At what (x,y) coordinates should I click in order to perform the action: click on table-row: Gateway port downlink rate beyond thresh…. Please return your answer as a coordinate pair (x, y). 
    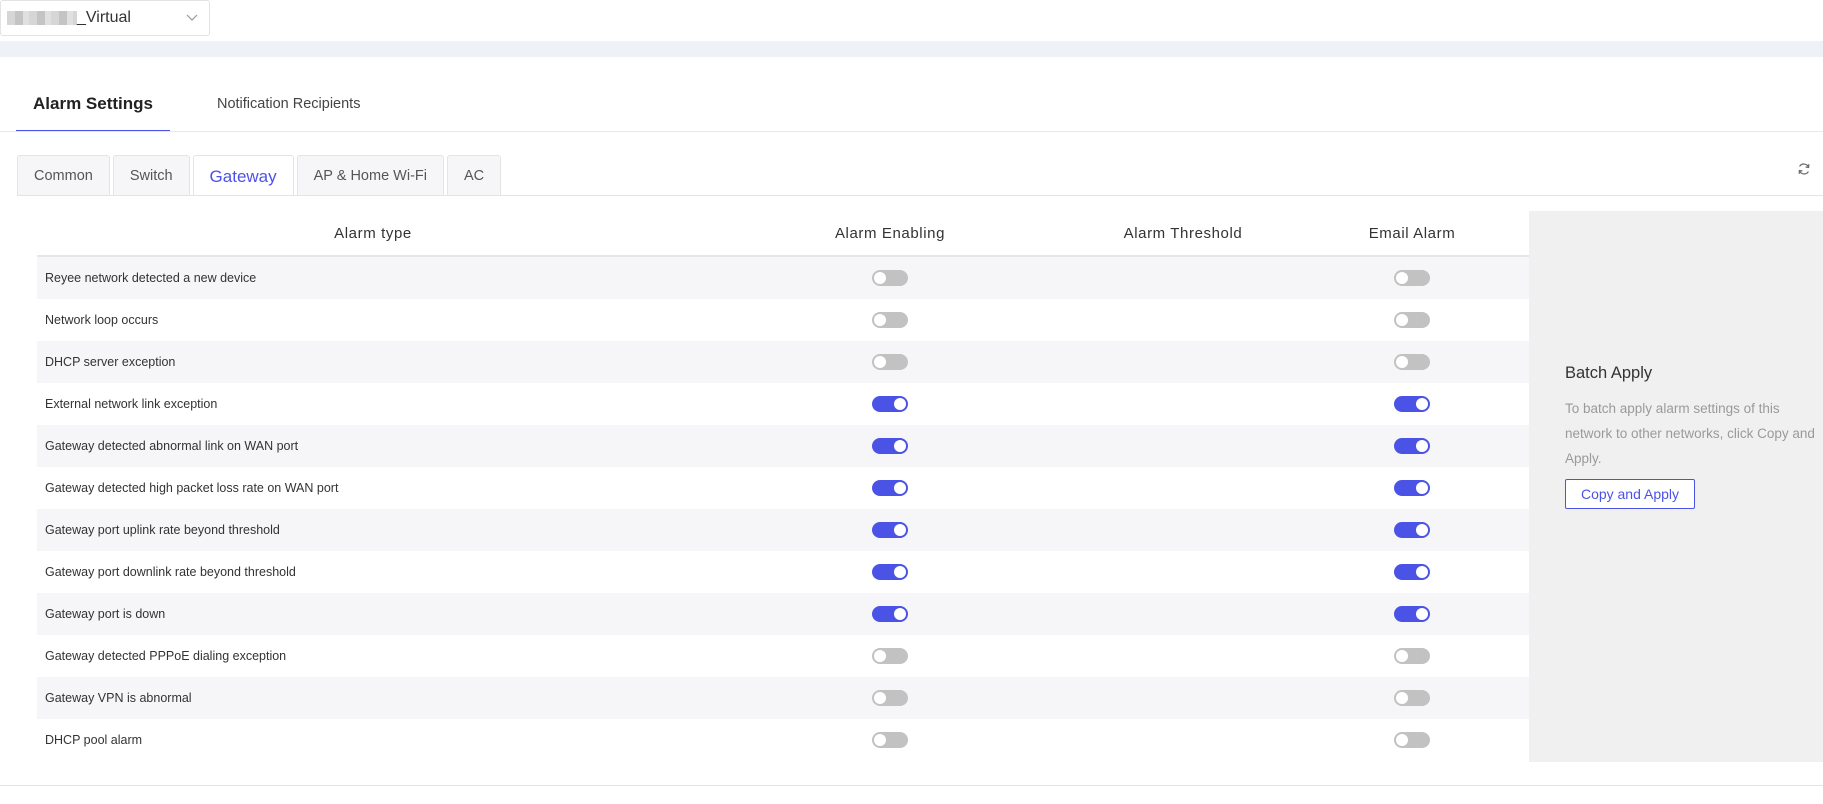
    Looking at the image, I should click on (783, 572).